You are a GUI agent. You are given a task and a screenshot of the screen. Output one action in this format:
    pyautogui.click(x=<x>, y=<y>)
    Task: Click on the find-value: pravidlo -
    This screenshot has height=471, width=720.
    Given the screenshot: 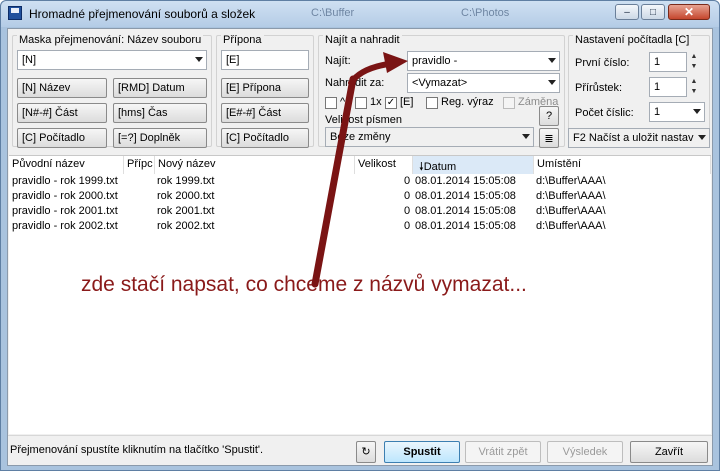 What is the action you would take?
    pyautogui.click(x=435, y=61)
    